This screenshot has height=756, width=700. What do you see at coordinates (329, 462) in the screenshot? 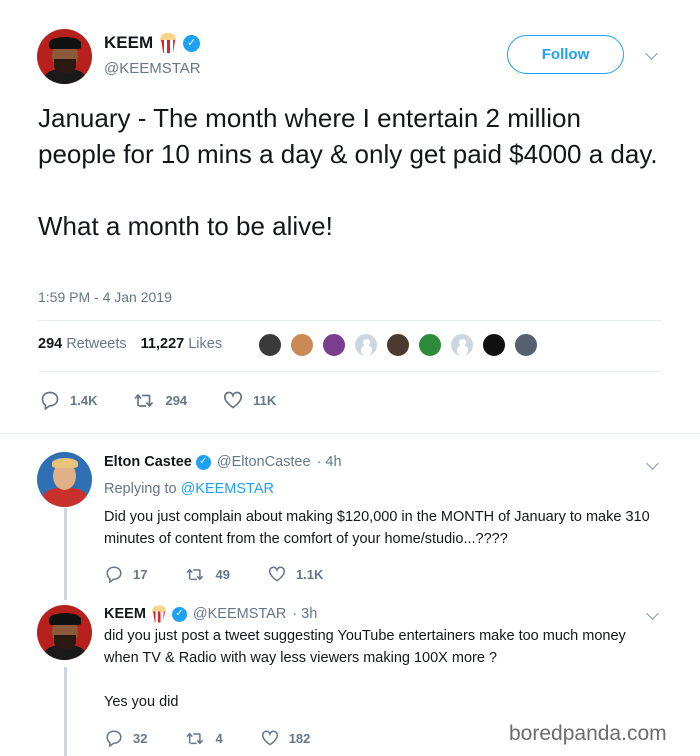
I see `reply-time: · 4h` at bounding box center [329, 462].